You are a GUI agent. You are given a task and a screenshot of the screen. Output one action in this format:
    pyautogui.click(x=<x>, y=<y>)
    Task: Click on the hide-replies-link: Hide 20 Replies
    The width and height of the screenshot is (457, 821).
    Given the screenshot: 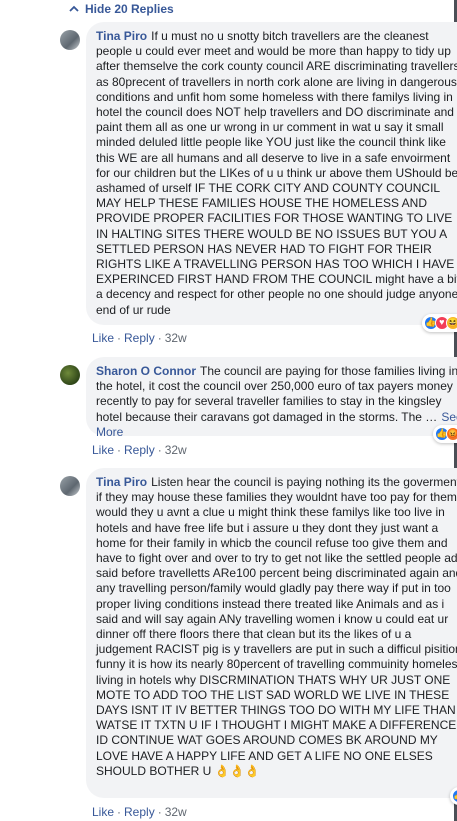 What is the action you would take?
    pyautogui.click(x=121, y=9)
    